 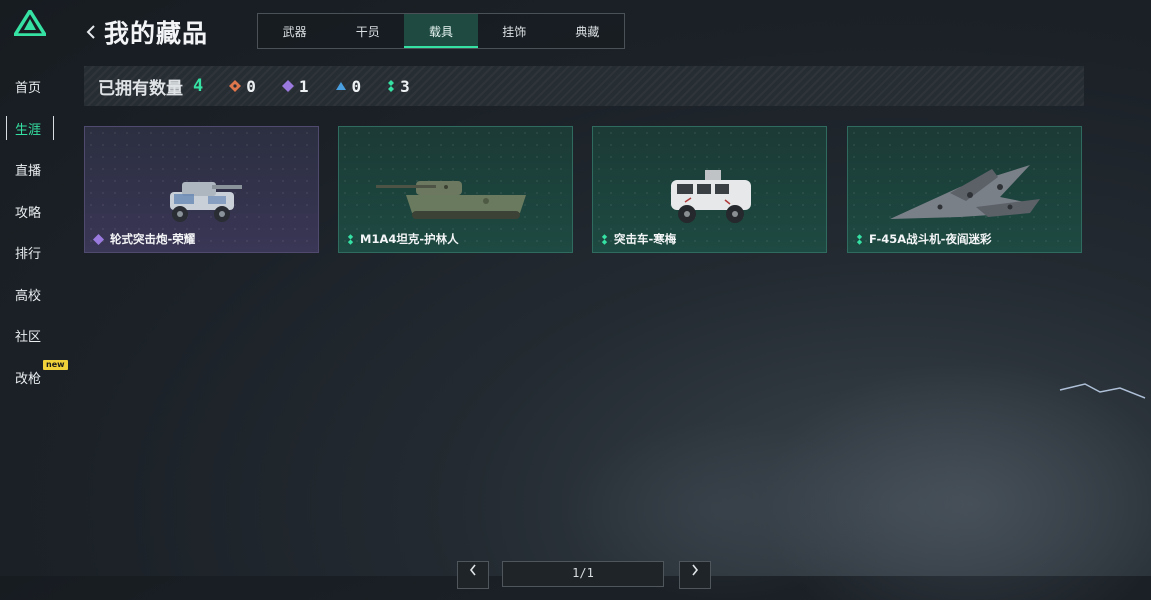 I want to click on active-frame, so click(x=30, y=127).